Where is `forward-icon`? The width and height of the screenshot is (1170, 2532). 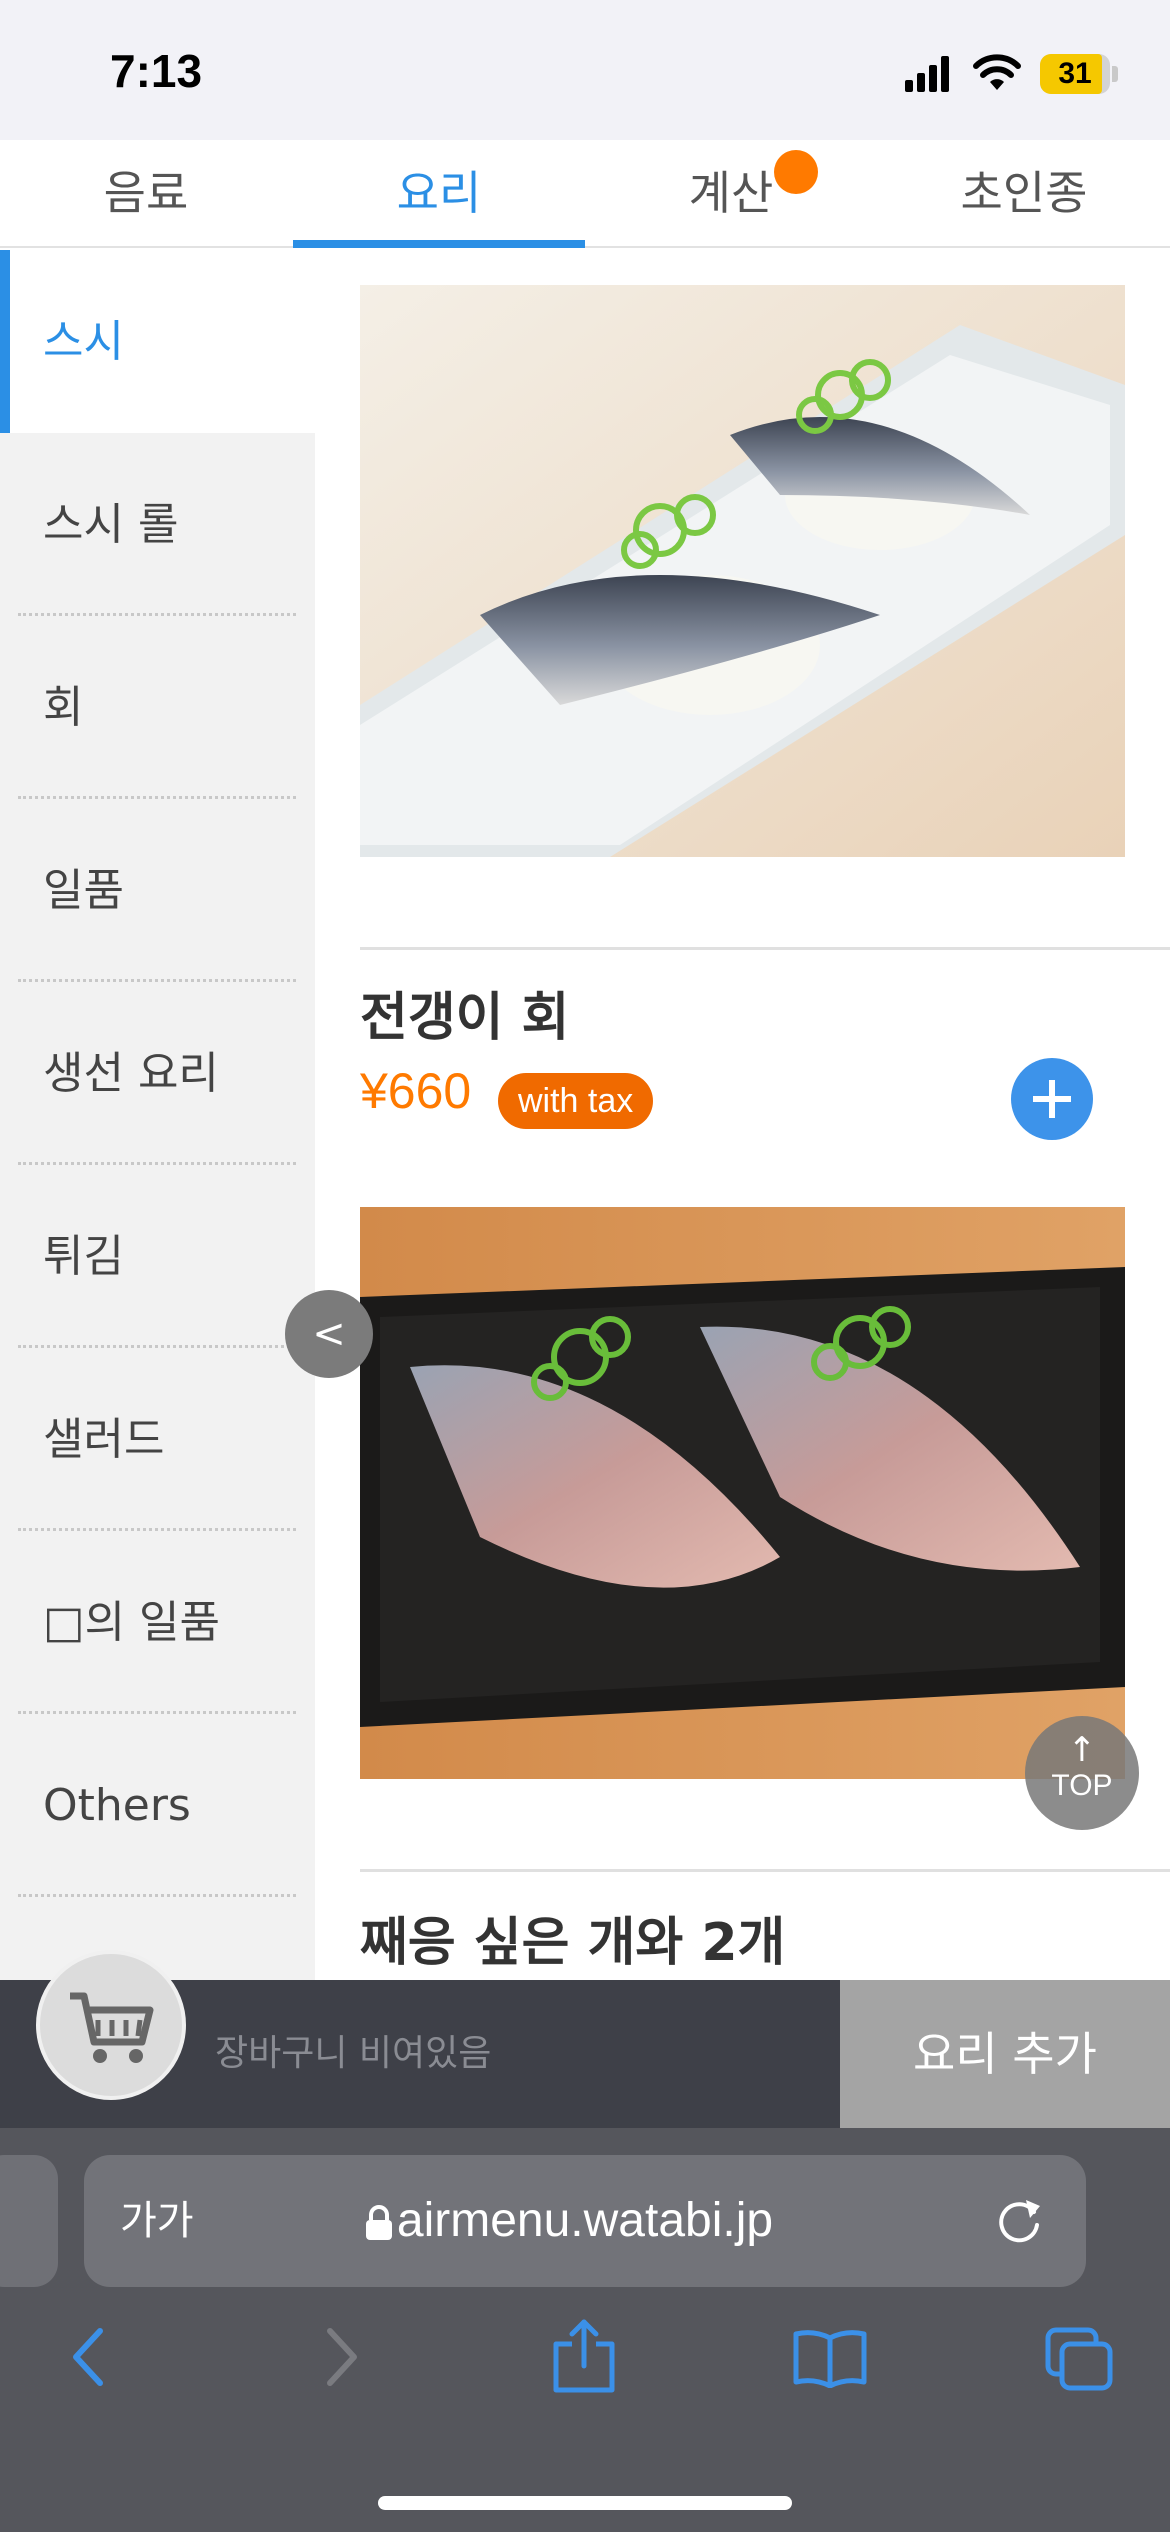 forward-icon is located at coordinates (342, 2357).